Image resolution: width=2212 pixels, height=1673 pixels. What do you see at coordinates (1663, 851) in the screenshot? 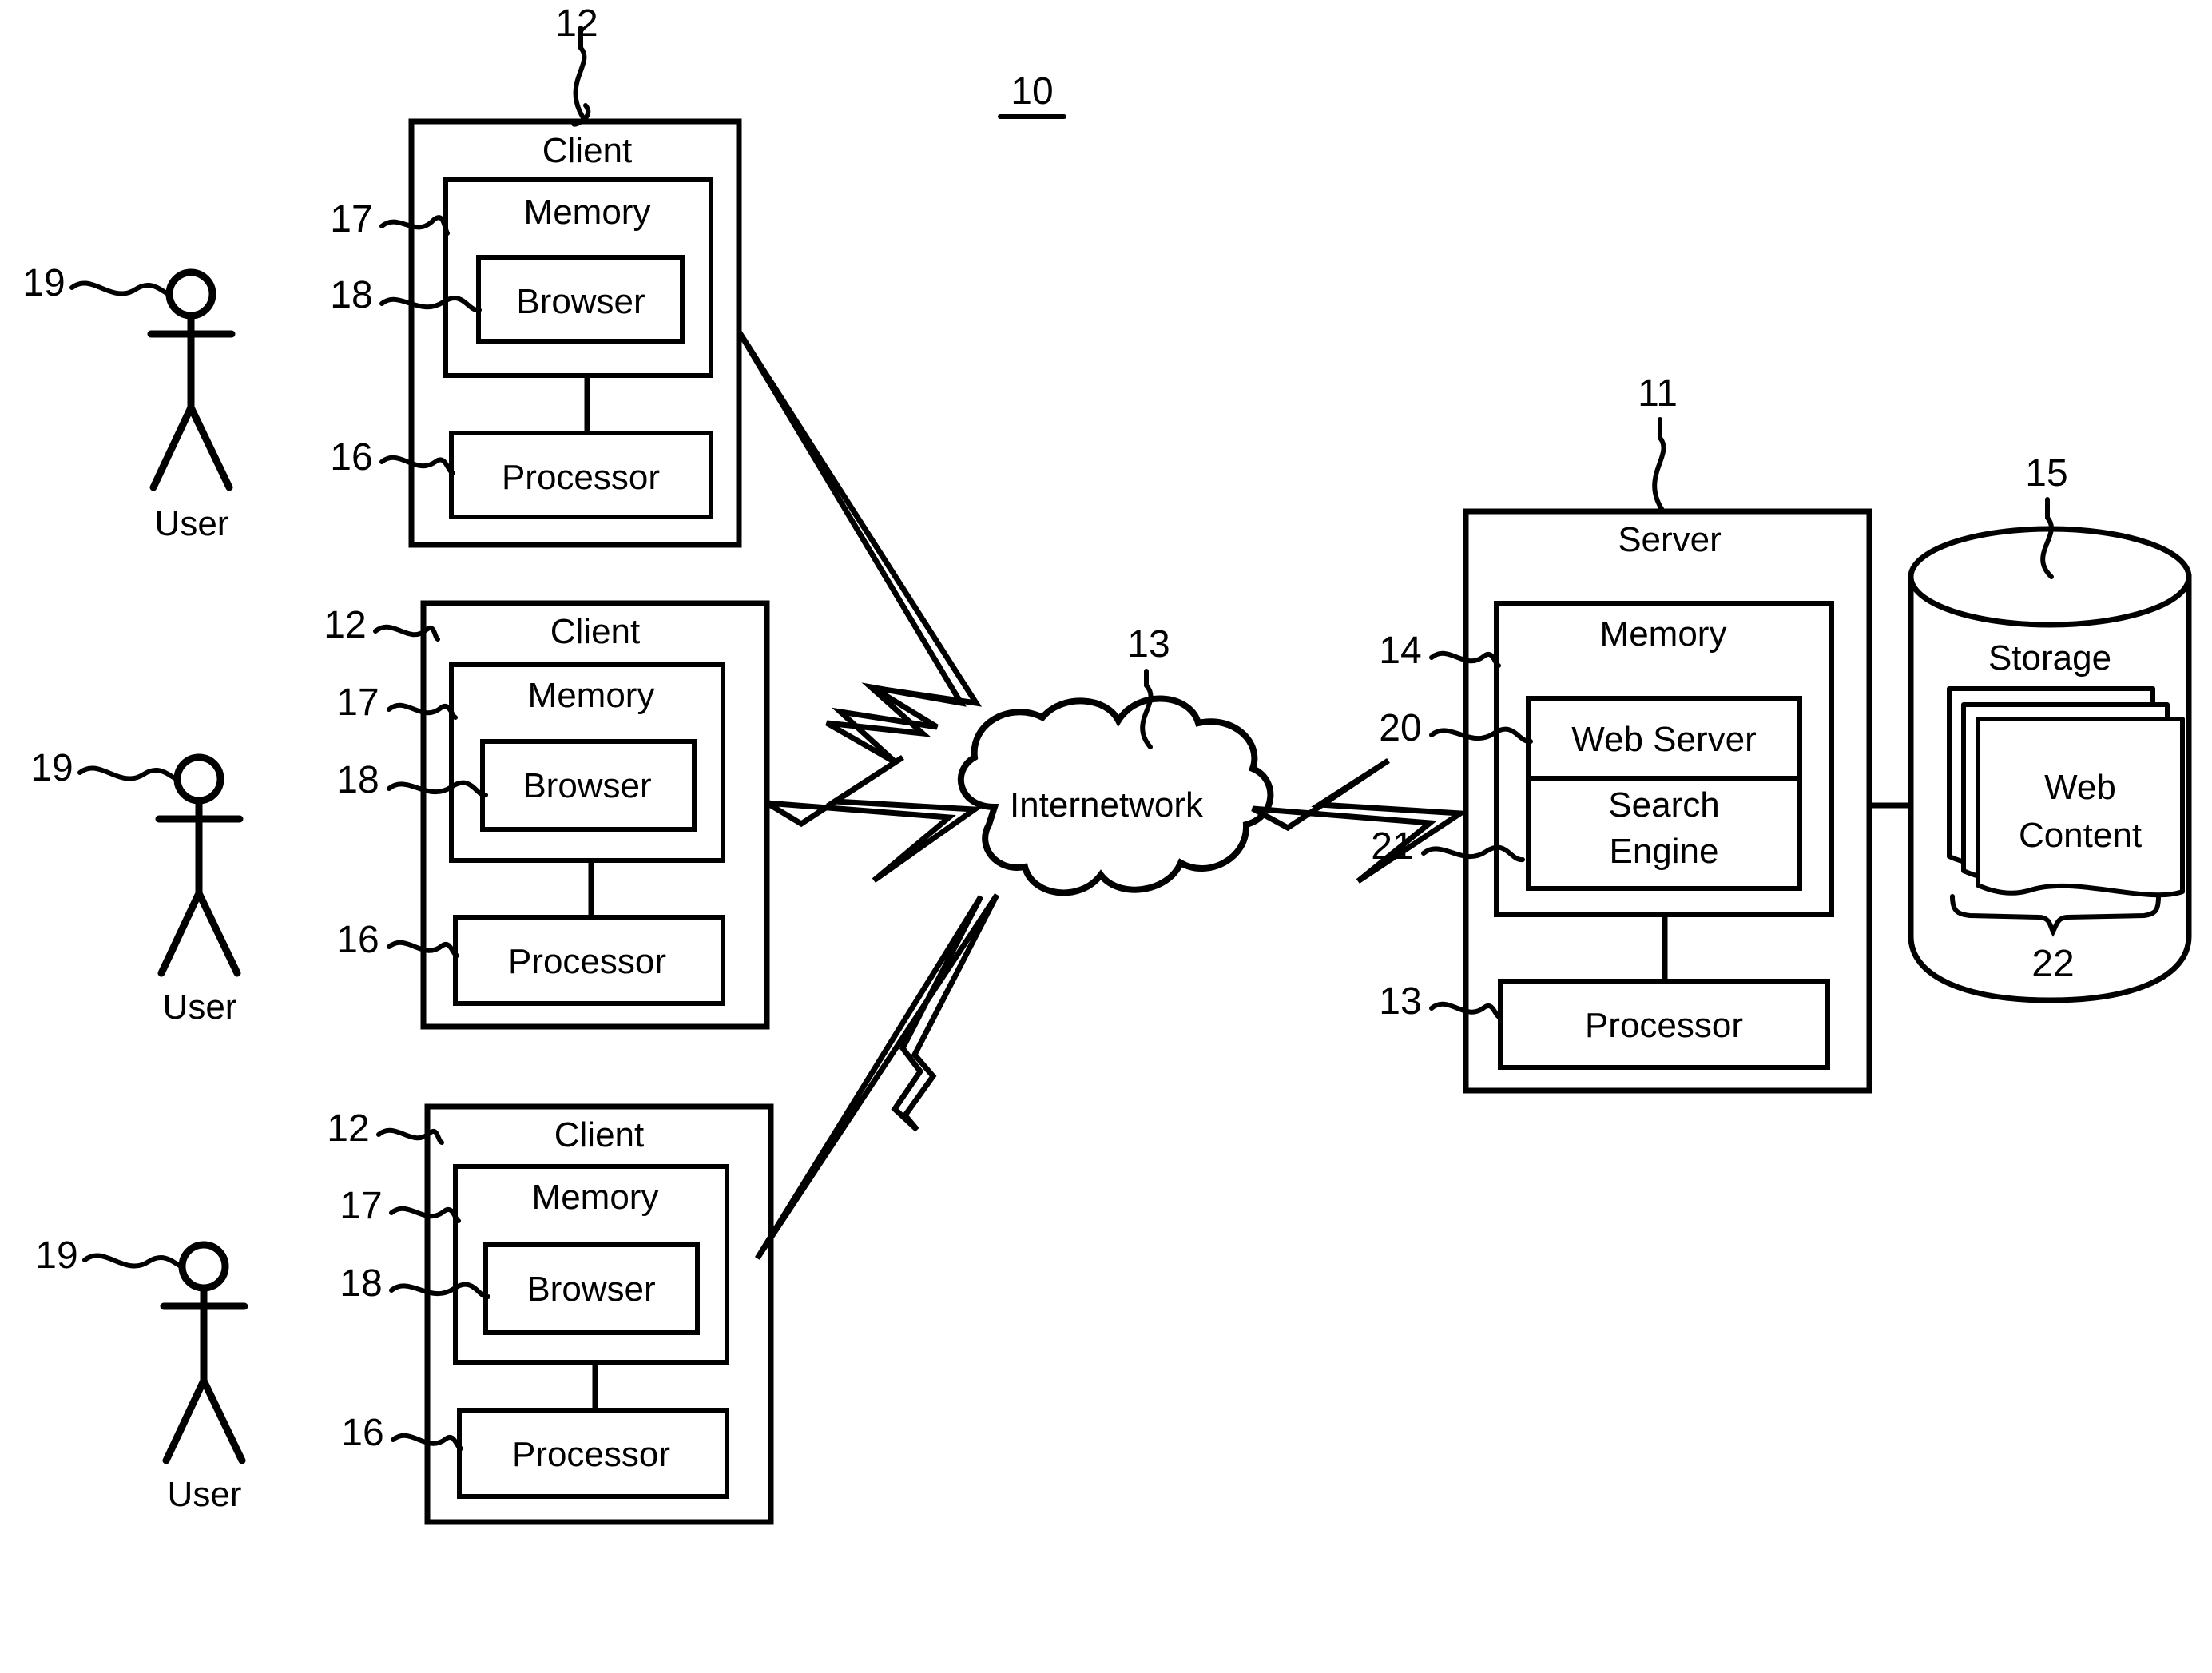
I see `server-search-engine-label-line2: Engine` at bounding box center [1663, 851].